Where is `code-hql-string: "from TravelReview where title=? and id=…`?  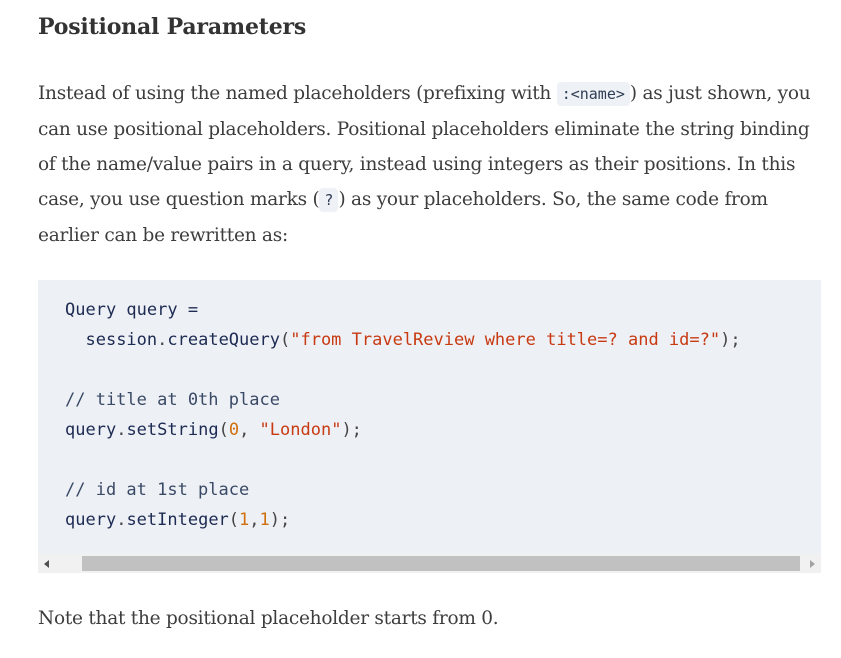
code-hql-string: "from TravelReview where title=? and id=… is located at coordinates (505, 340).